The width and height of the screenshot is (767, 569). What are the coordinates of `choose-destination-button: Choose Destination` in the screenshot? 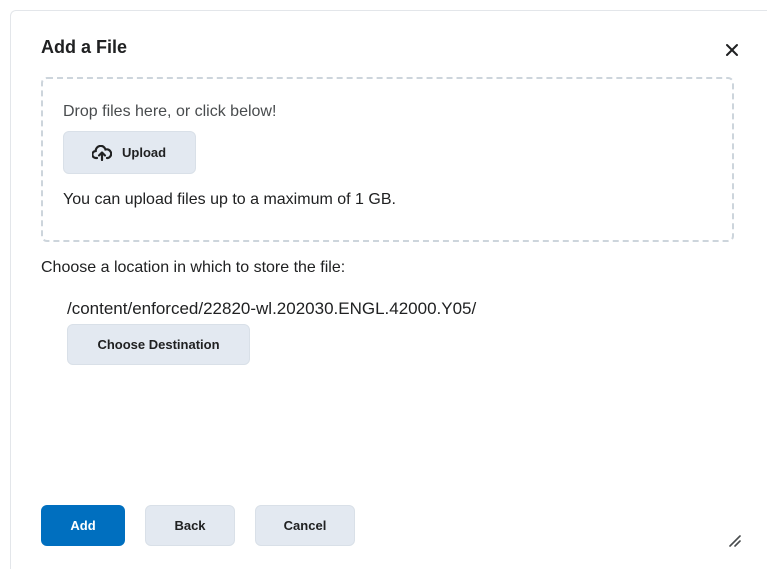 It's located at (158, 344).